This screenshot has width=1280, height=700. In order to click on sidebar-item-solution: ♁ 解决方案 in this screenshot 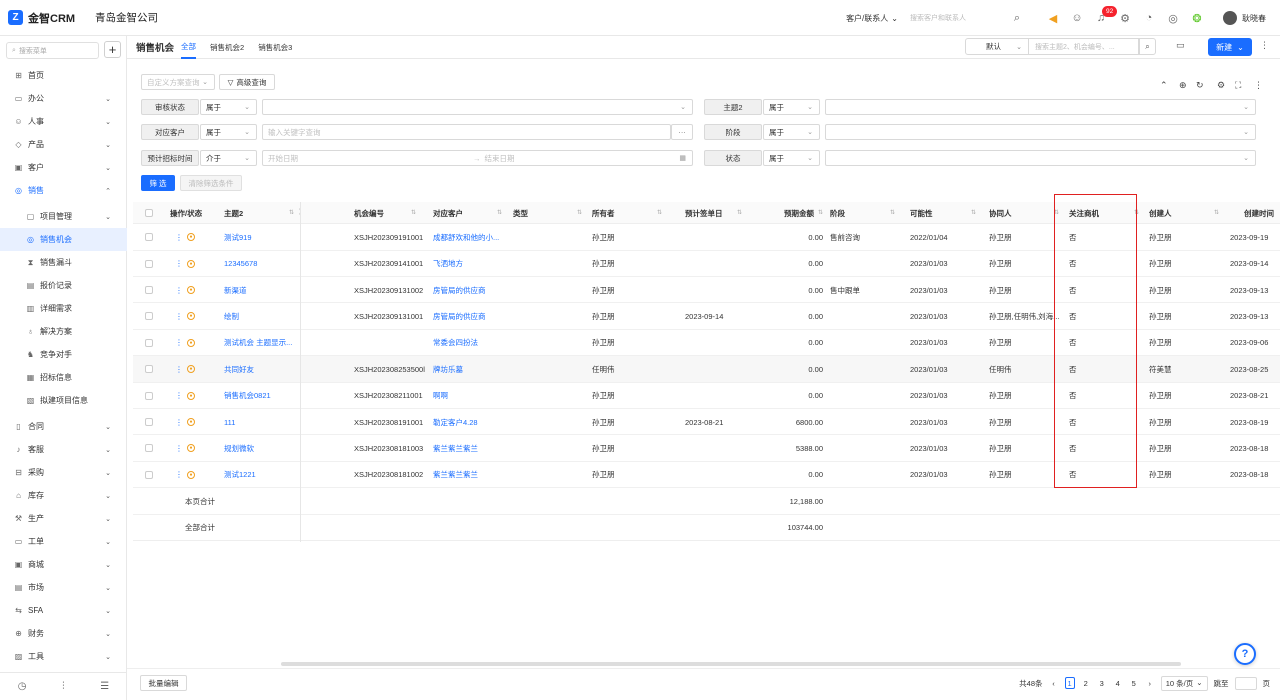, I will do `click(63, 331)`.